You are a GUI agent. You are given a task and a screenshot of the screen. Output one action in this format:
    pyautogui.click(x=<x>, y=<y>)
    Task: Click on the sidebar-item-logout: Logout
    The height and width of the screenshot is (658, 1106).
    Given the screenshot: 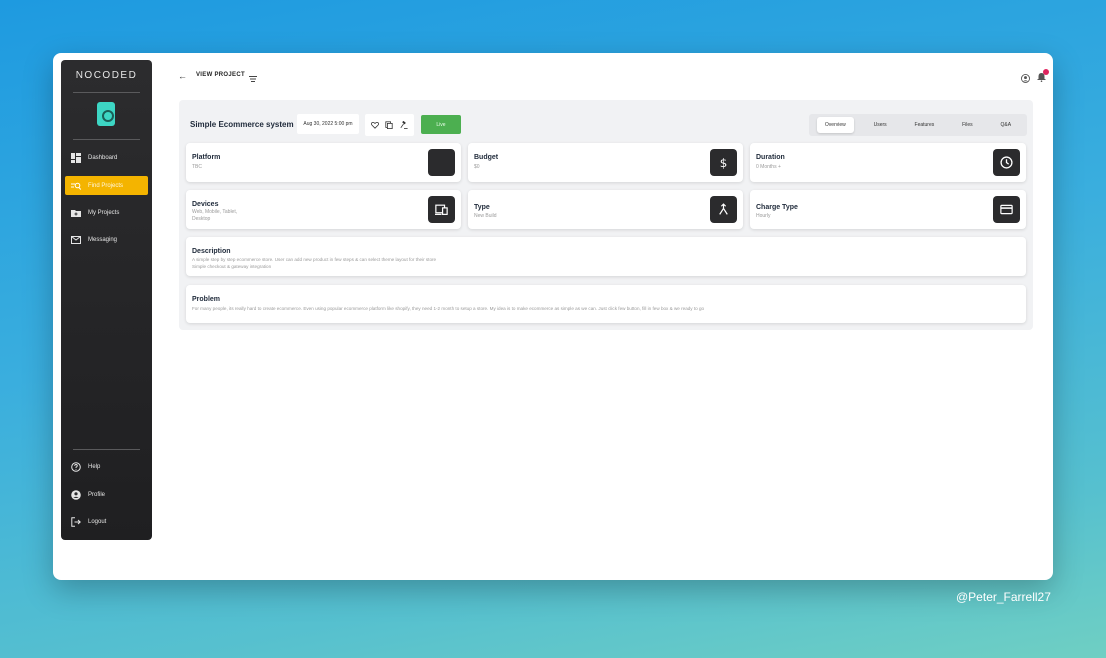 What is the action you would take?
    pyautogui.click(x=106, y=521)
    